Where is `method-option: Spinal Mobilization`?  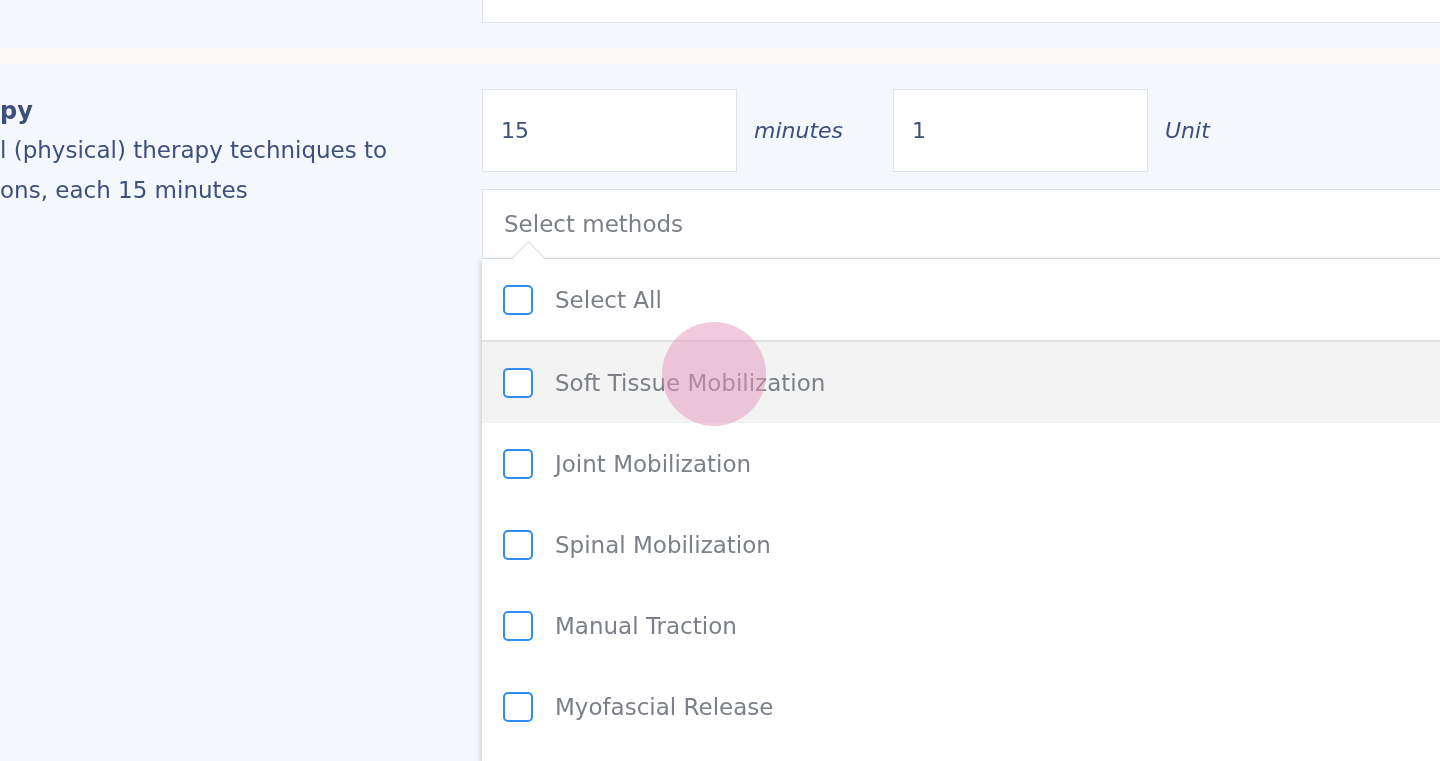 method-option: Spinal Mobilization is located at coordinates (961, 544).